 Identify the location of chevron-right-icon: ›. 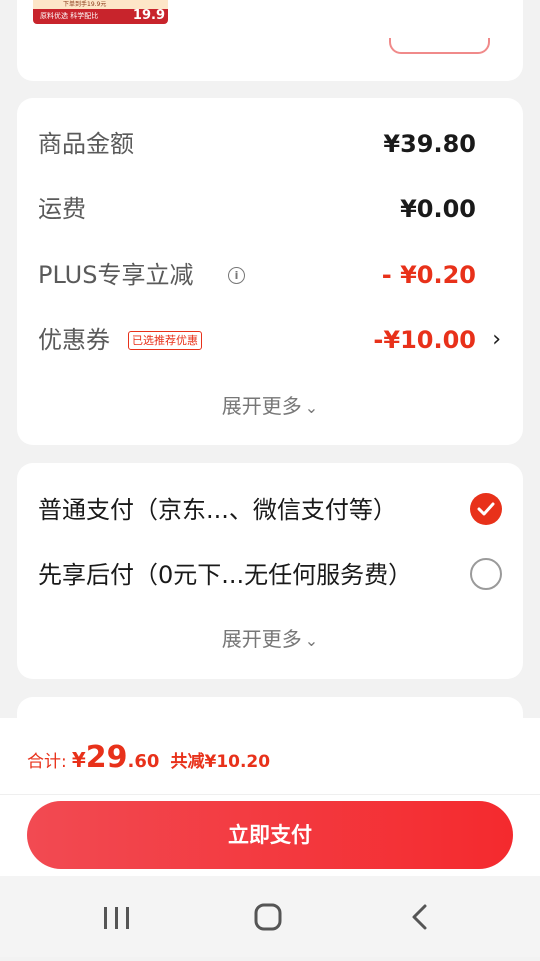
(496, 340).